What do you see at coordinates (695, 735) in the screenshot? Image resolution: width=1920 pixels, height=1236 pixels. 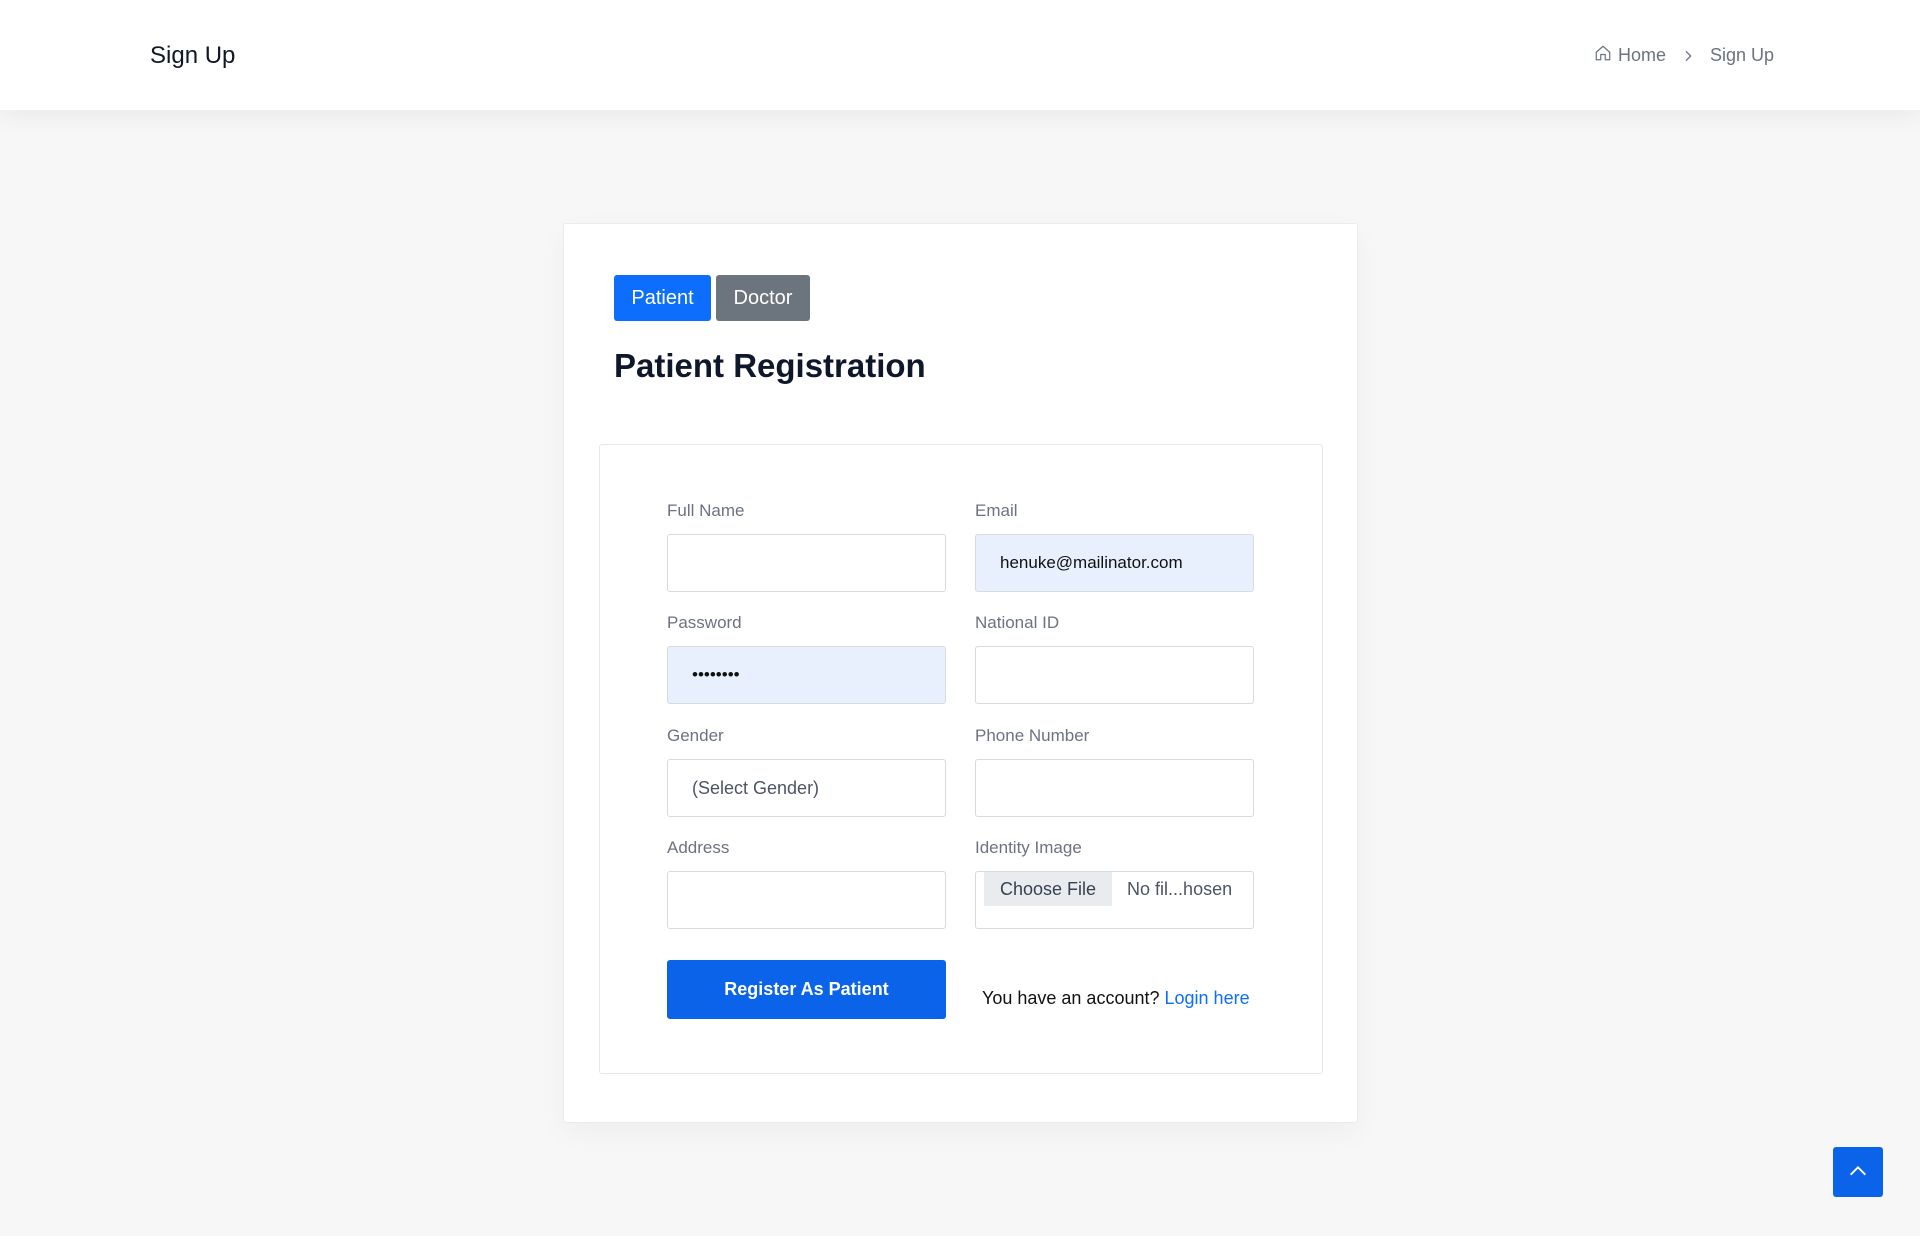 I see `gender-label: Gender` at bounding box center [695, 735].